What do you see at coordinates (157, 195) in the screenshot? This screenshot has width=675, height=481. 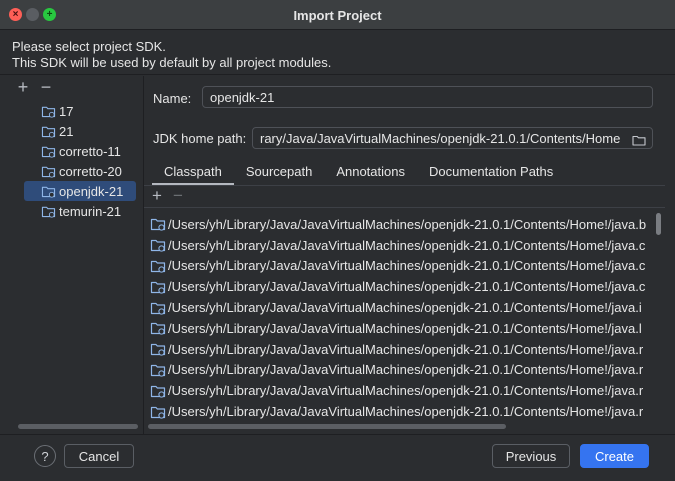 I see `add-path-button: +` at bounding box center [157, 195].